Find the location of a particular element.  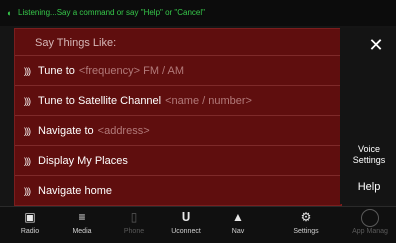

microphone-icon: ◖ is located at coordinates (9, 13).